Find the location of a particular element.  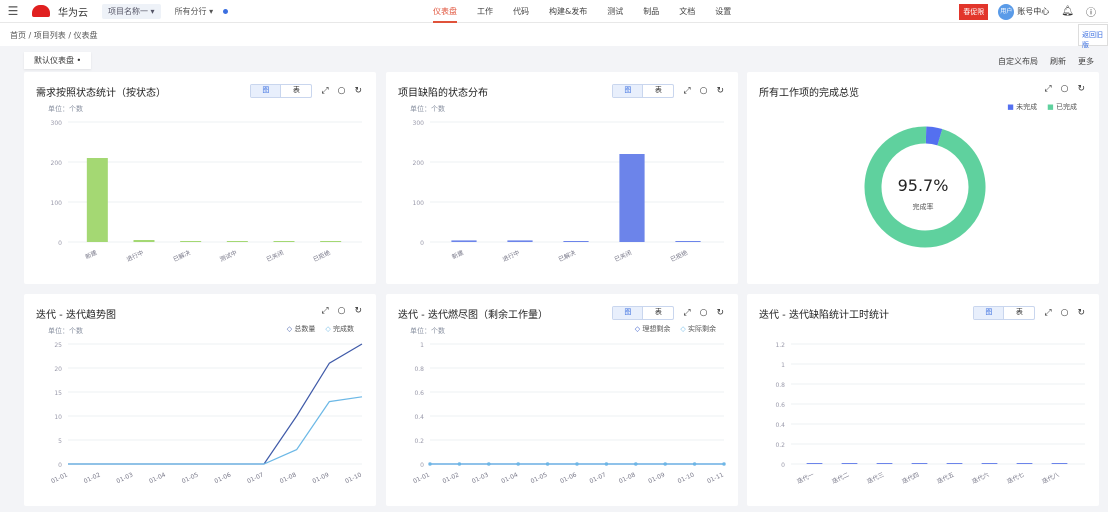

nav-tab: 构建&发布 is located at coordinates (568, 11).